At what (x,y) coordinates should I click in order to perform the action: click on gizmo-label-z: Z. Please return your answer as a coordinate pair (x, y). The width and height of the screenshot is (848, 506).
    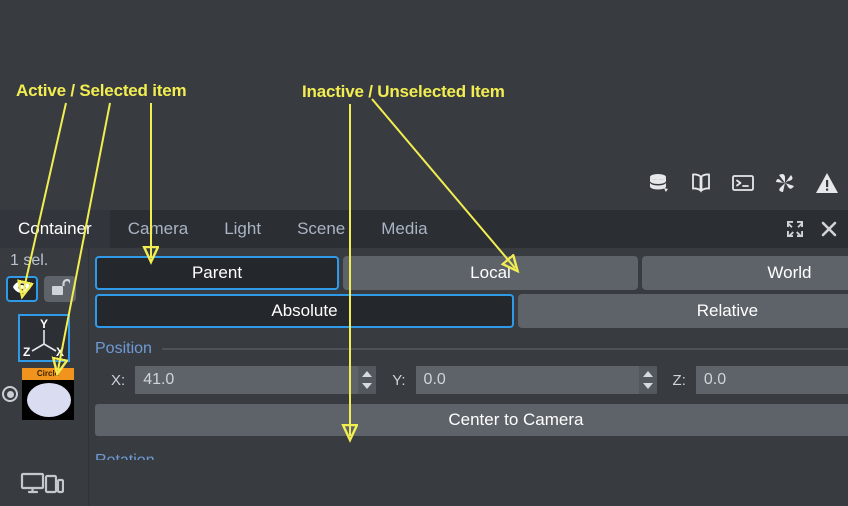
    Looking at the image, I should click on (27, 352).